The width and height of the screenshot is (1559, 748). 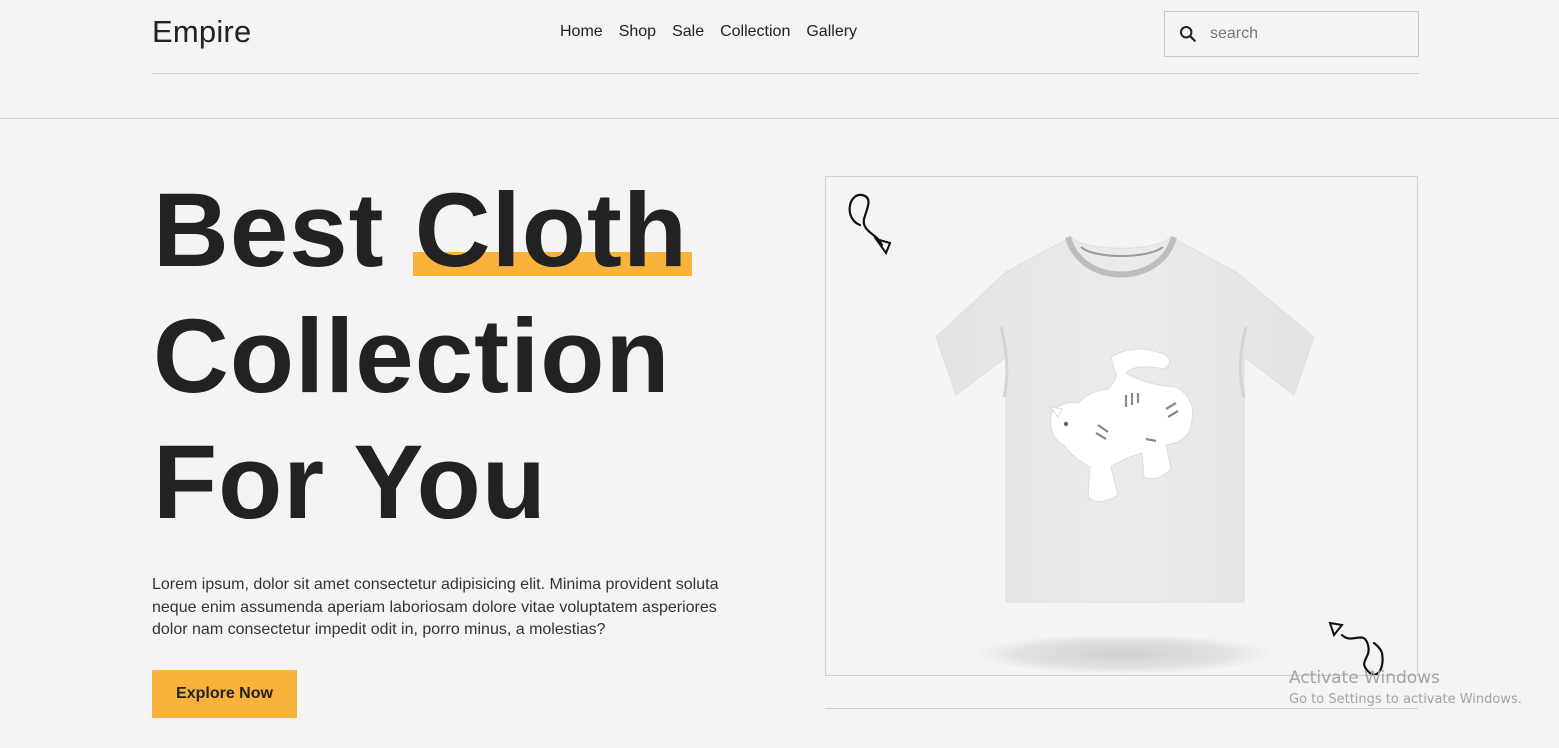 What do you see at coordinates (688, 32) in the screenshot?
I see `nav-sale: Sale` at bounding box center [688, 32].